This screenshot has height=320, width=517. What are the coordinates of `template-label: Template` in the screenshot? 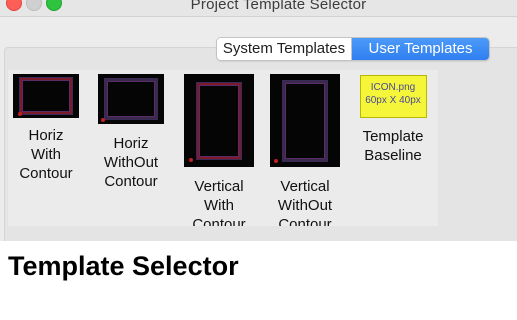 It's located at (393, 136).